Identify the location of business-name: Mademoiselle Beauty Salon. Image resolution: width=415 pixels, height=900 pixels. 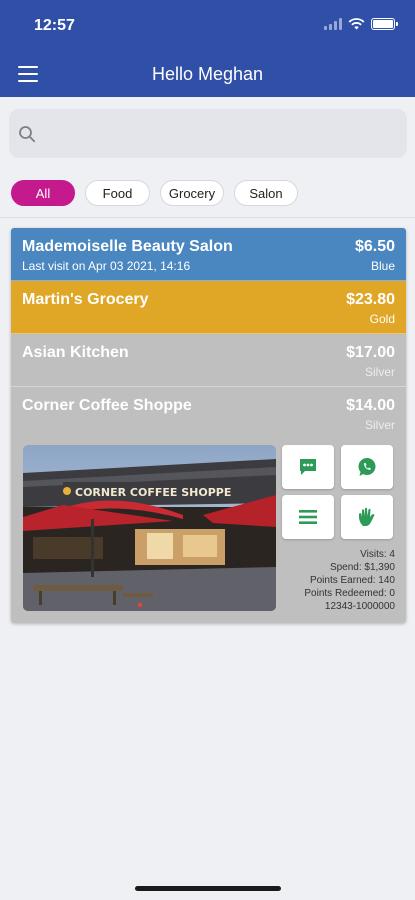
(127, 246).